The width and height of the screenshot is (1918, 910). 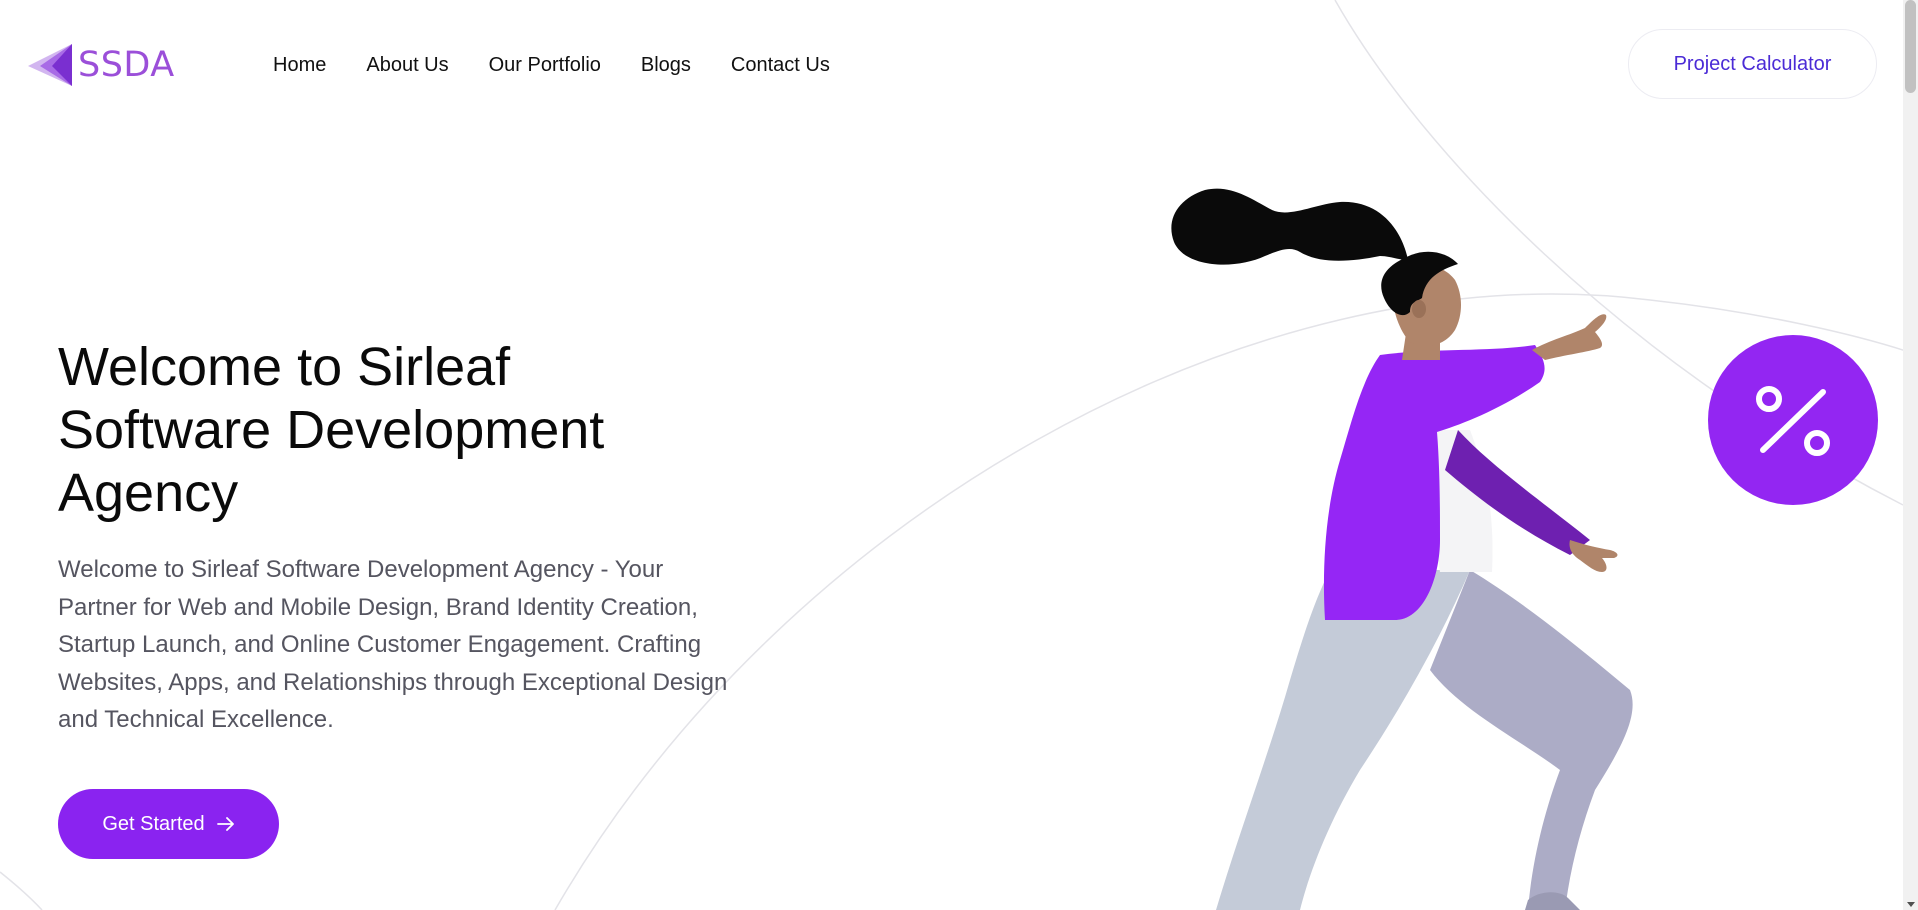 I want to click on ssda-logo-icon, so click(x=50, y=65).